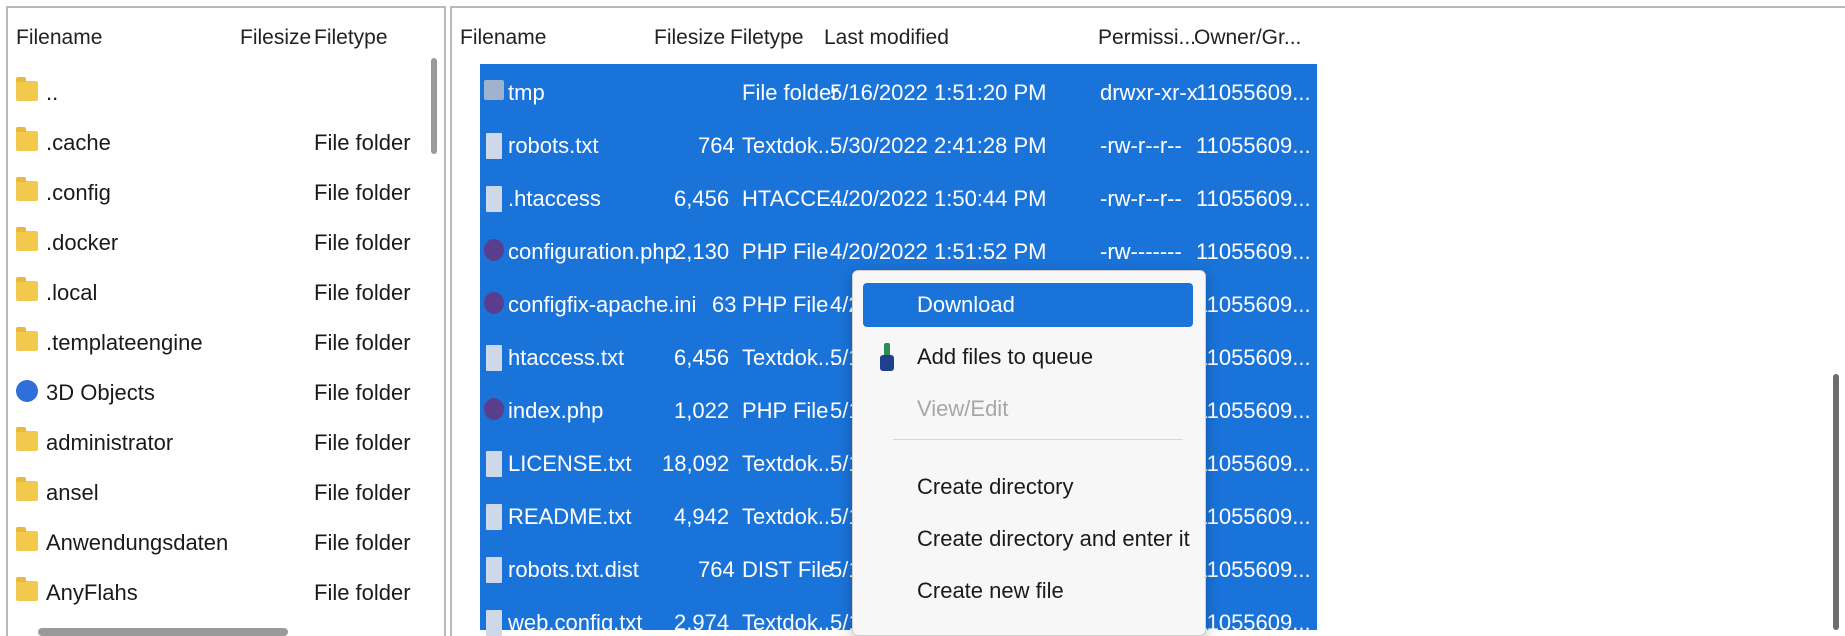 The height and width of the screenshot is (636, 1845). Describe the element at coordinates (218, 343) in the screenshot. I see `local-row: .templateengine File folder` at that location.